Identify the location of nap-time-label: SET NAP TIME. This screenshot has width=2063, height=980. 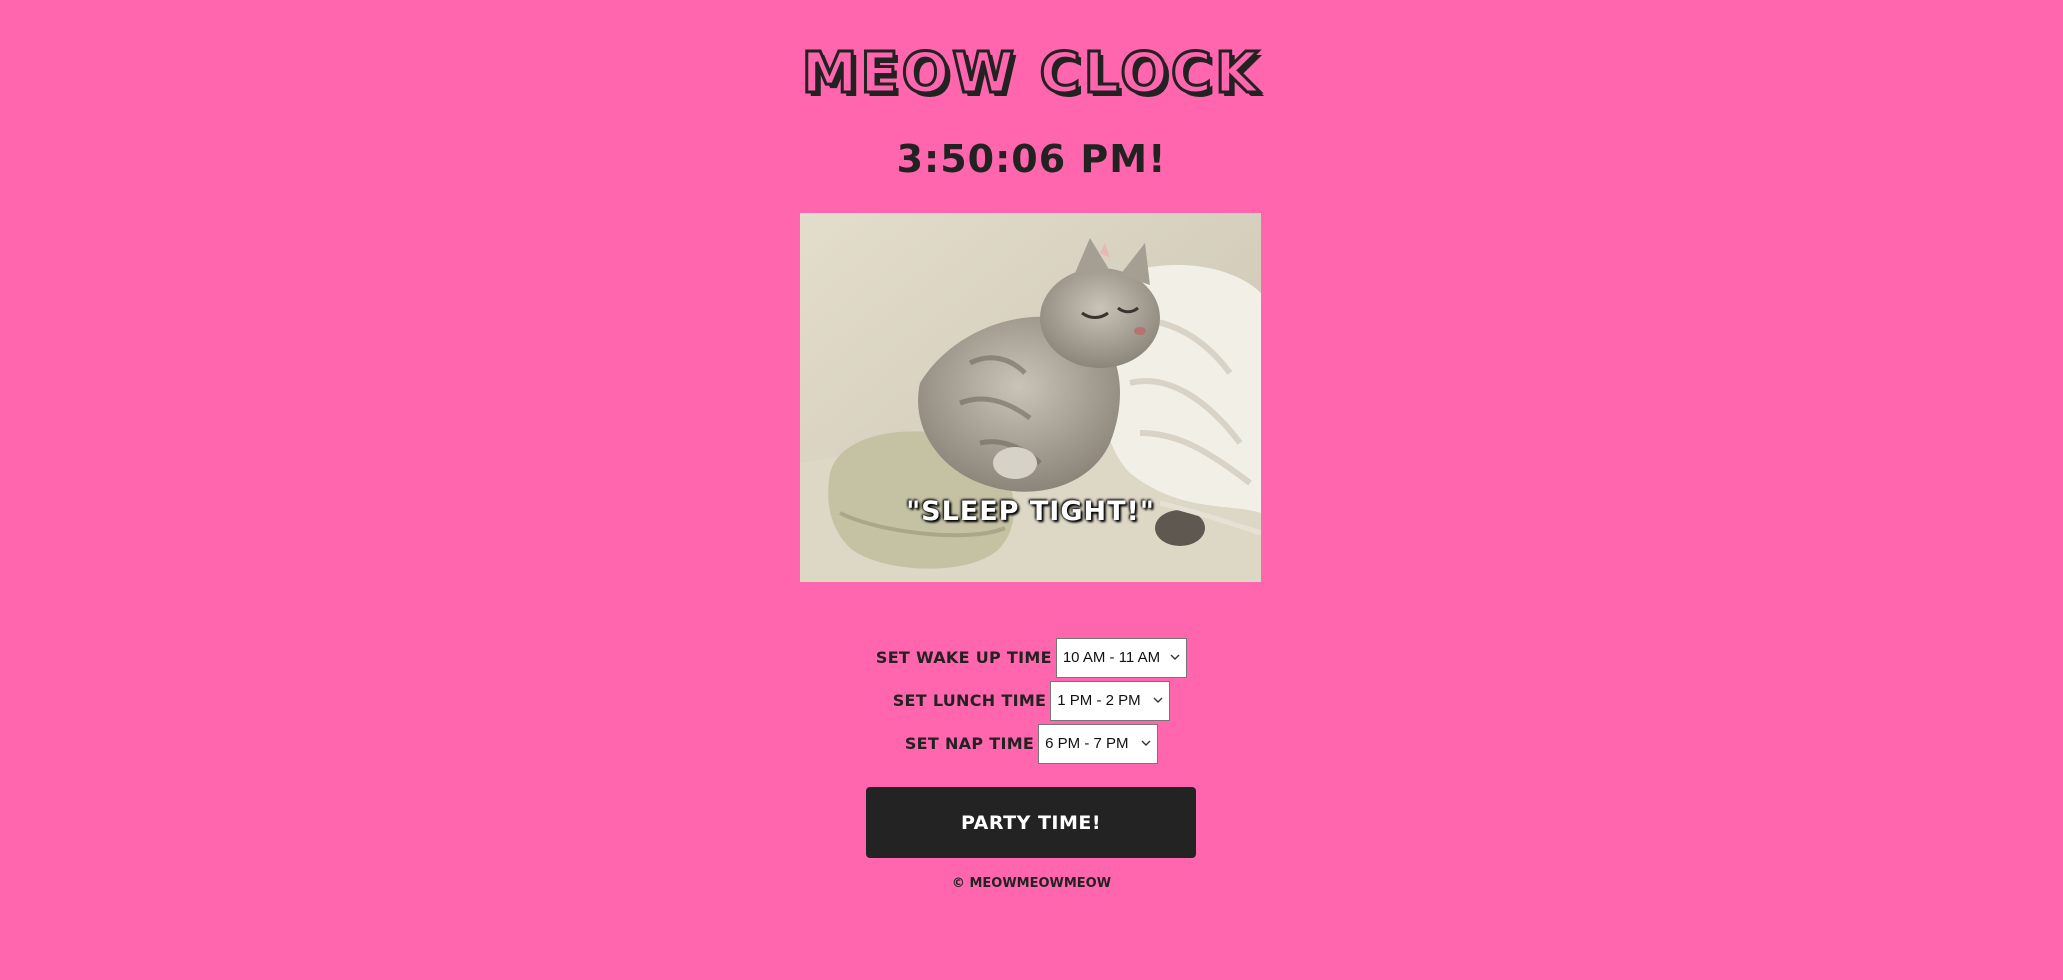
(969, 743).